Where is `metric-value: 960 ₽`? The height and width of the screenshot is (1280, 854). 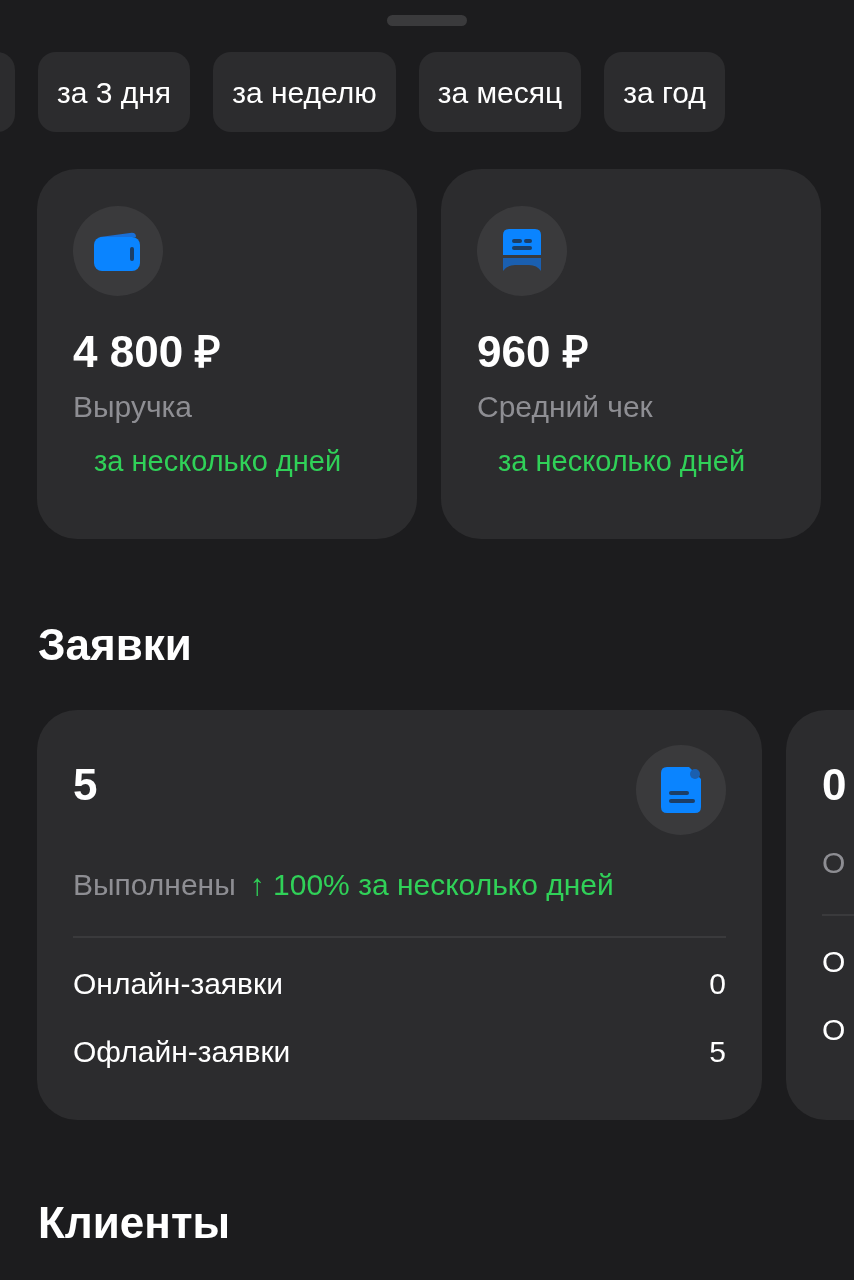 metric-value: 960 ₽ is located at coordinates (533, 351).